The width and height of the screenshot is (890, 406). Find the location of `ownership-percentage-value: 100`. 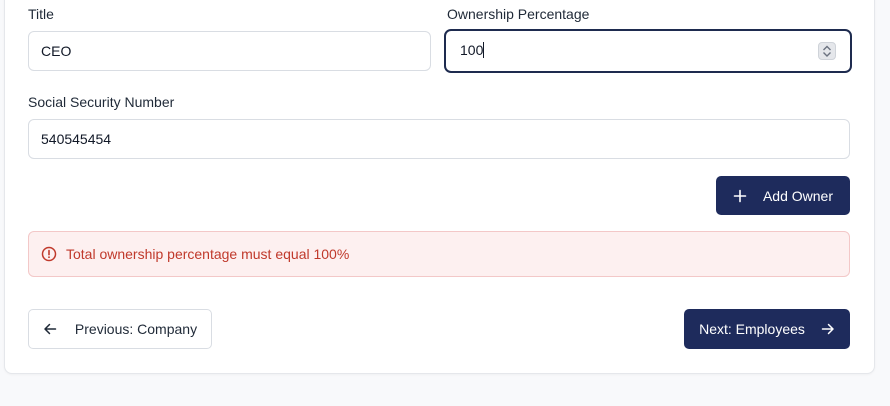

ownership-percentage-value: 100 is located at coordinates (472, 50).